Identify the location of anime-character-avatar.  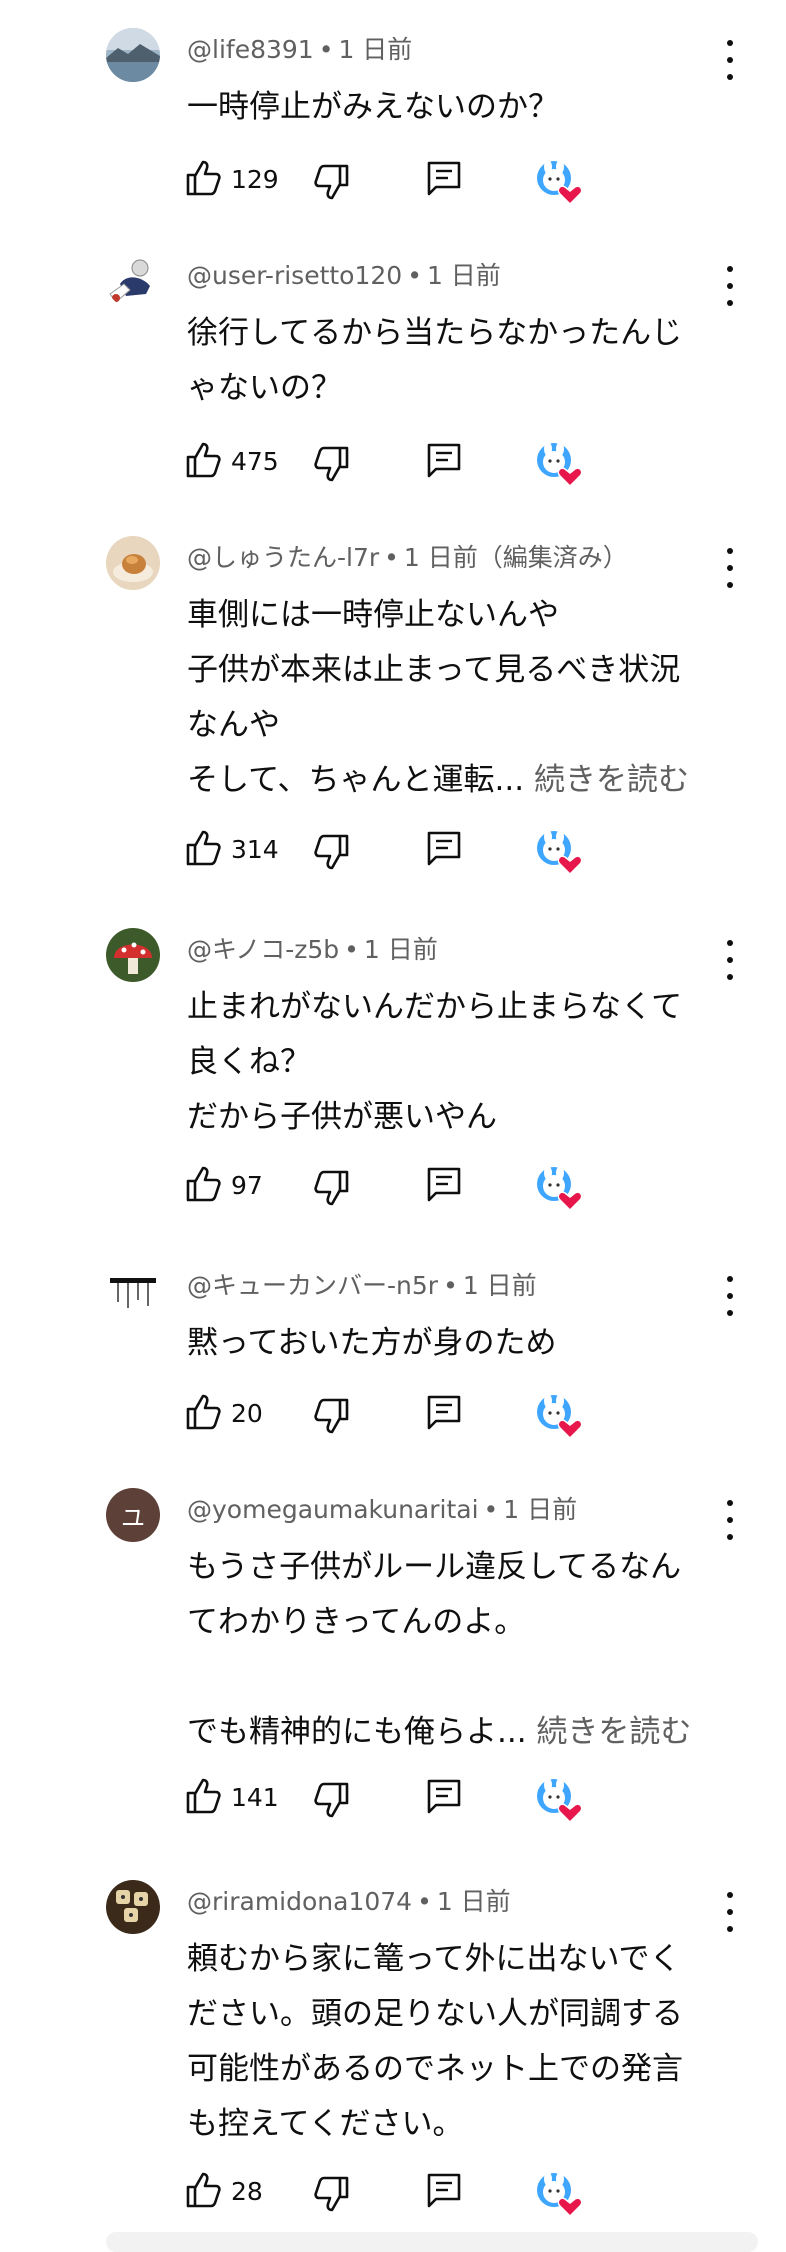
(133, 281).